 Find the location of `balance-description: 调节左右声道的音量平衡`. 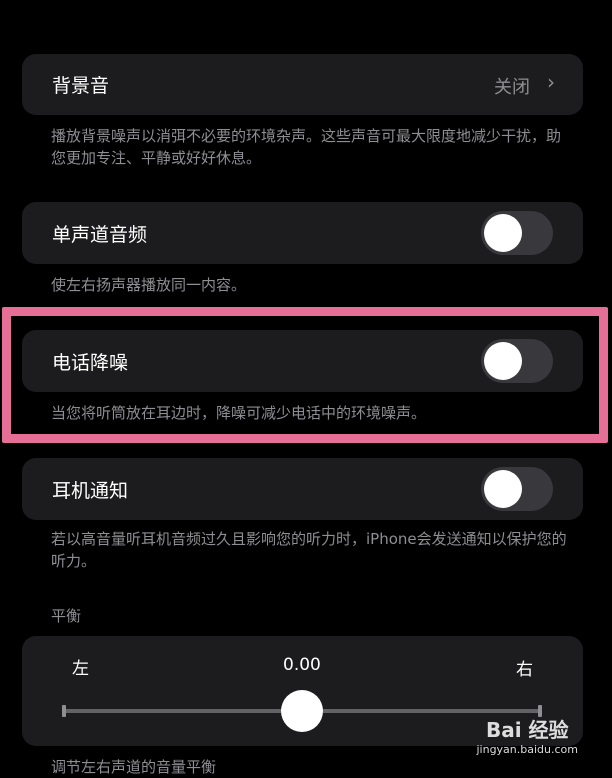

balance-description: 调节左右声道的音量平衡 is located at coordinates (134, 767).